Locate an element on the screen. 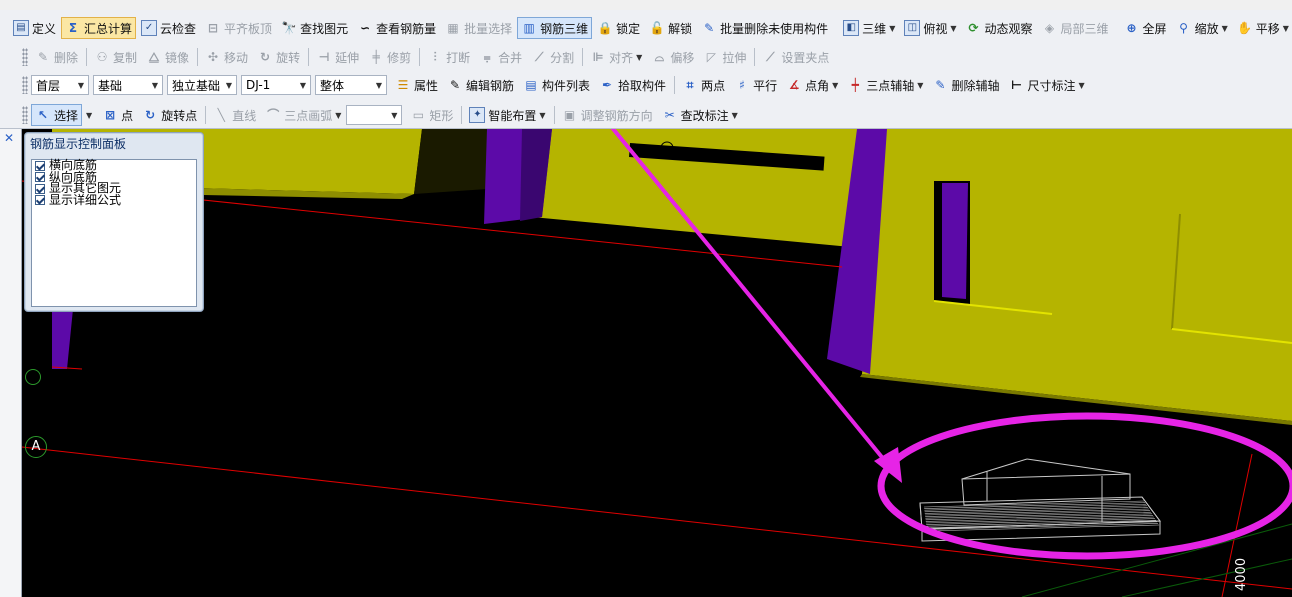 This screenshot has width=1292, height=597. rebar-mesh is located at coordinates (1041, 516).